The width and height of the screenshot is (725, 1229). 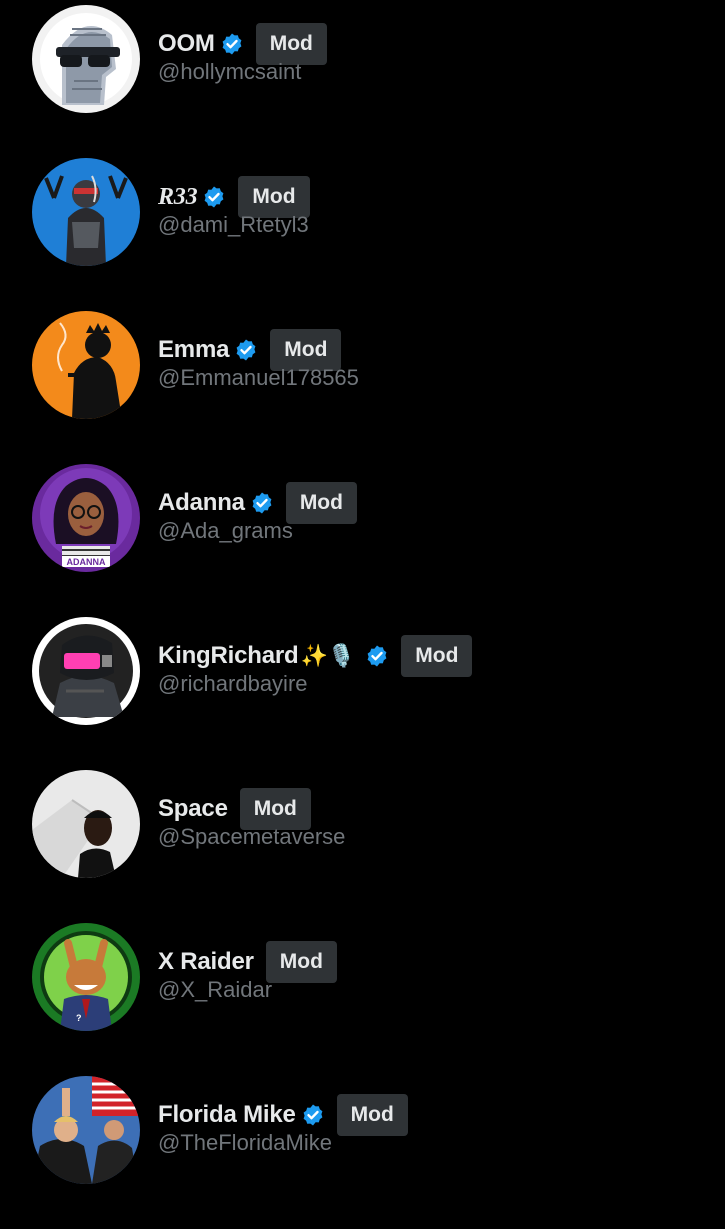 What do you see at coordinates (233, 224) in the screenshot?
I see `user-handle: @dami_Rtetyl3` at bounding box center [233, 224].